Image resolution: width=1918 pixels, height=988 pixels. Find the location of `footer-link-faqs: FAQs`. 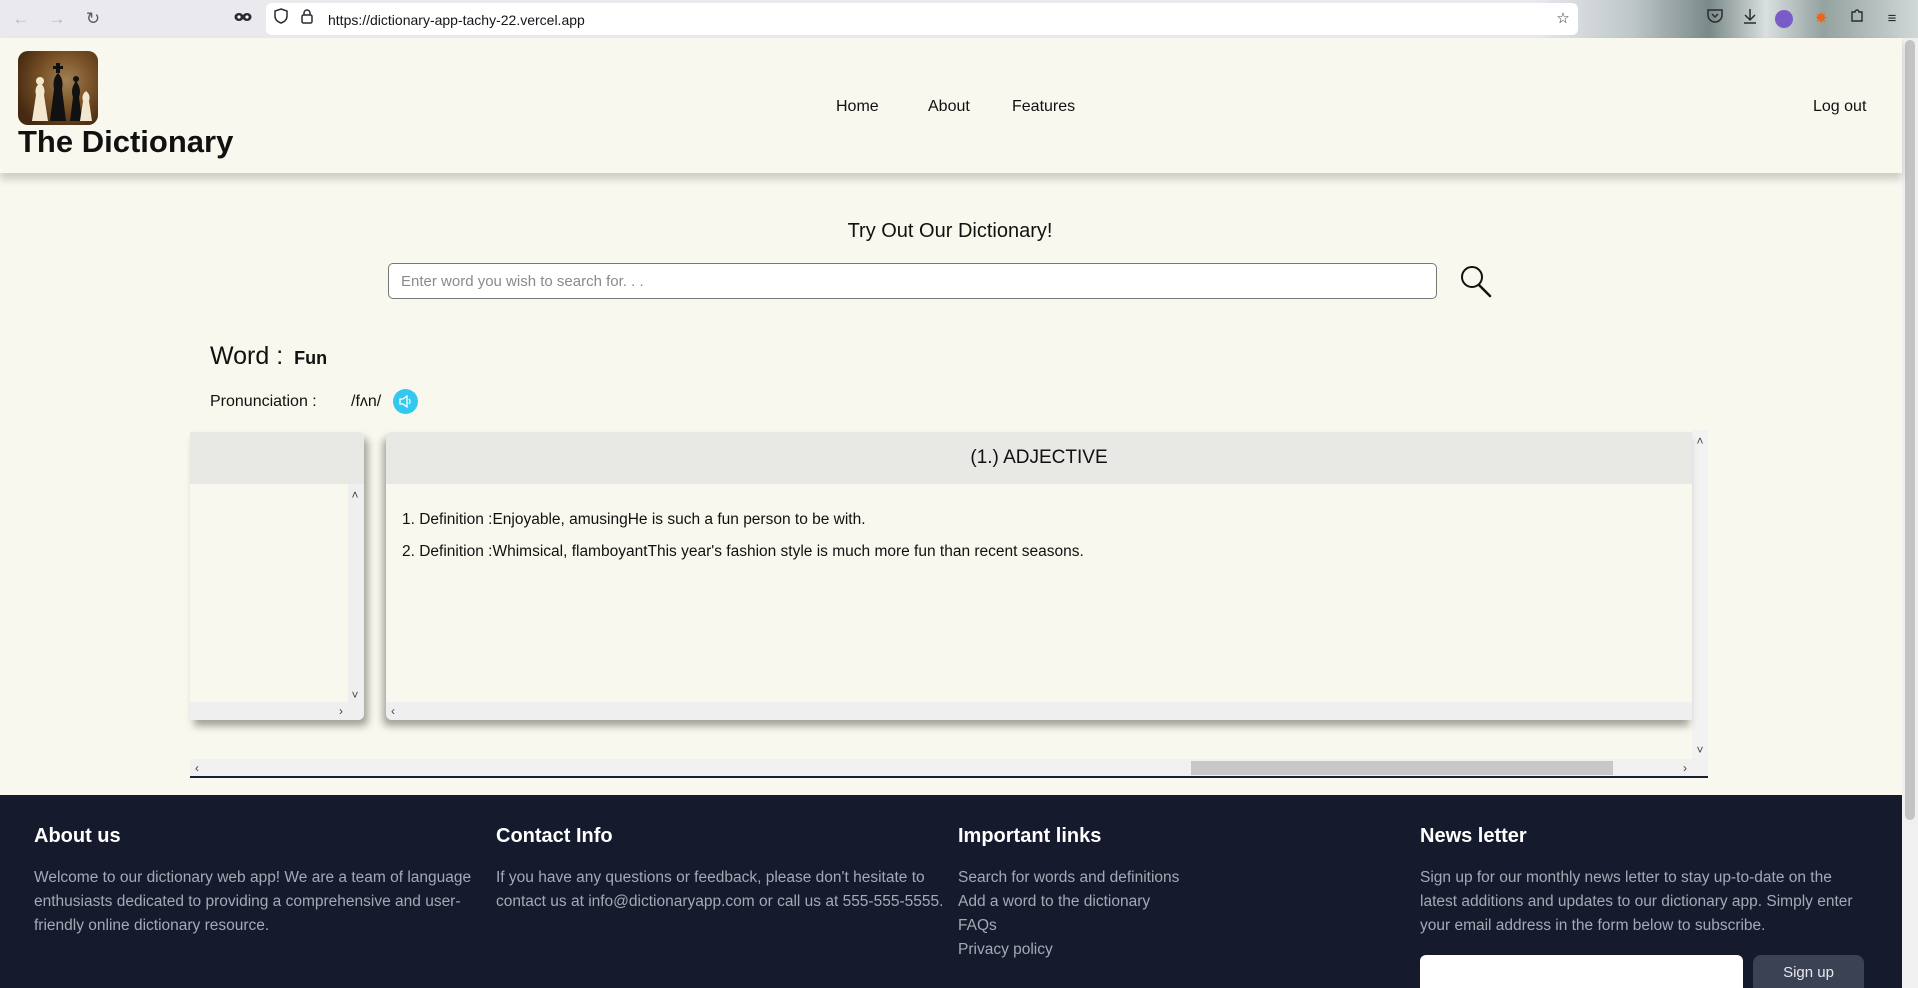

footer-link-faqs: FAQs is located at coordinates (1178, 926).